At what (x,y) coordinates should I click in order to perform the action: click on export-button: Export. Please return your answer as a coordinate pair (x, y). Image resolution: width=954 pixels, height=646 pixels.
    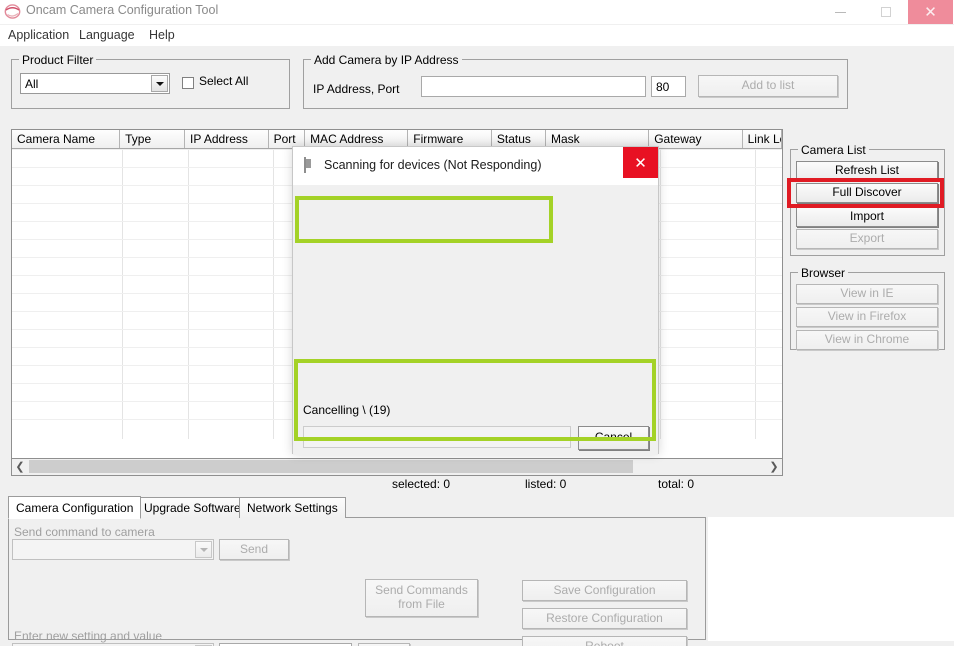
    Looking at the image, I should click on (867, 239).